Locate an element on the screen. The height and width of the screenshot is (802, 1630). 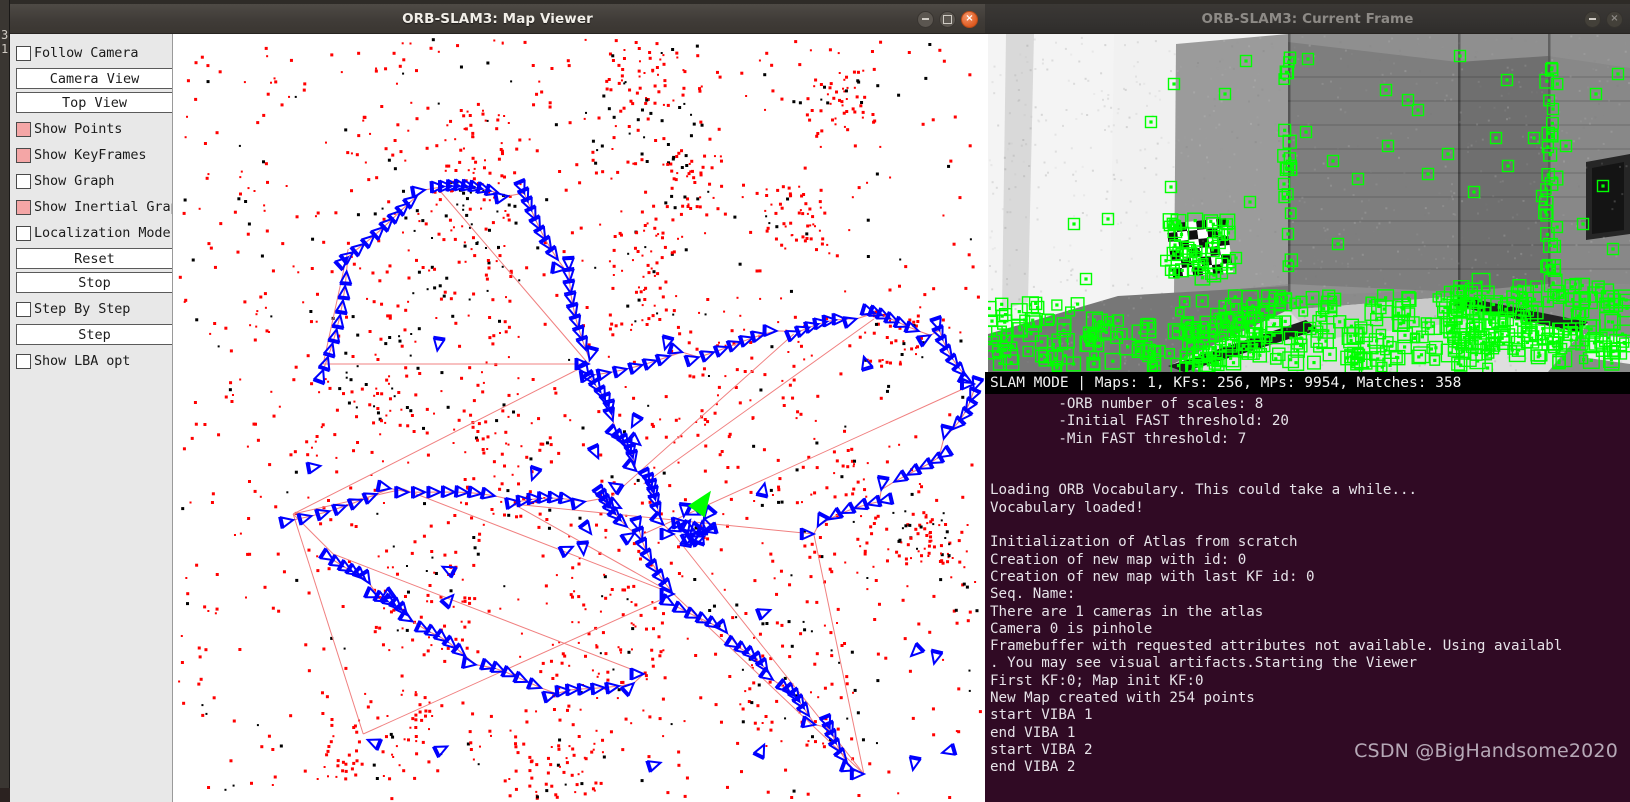
sidebar-item-follow-camera: Follow Camera is located at coordinates (92, 53).